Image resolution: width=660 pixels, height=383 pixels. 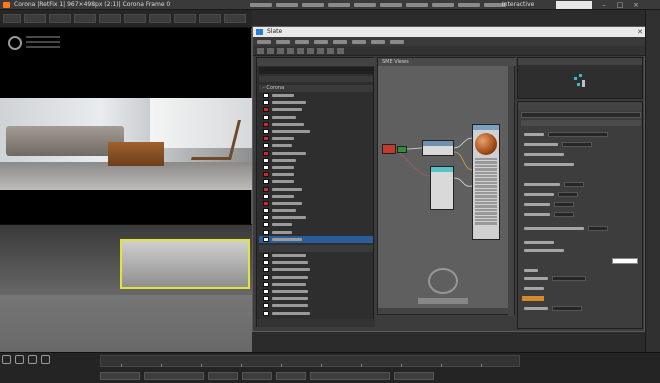 What do you see at coordinates (580, 78) in the screenshot?
I see `navigator-panel` at bounding box center [580, 78].